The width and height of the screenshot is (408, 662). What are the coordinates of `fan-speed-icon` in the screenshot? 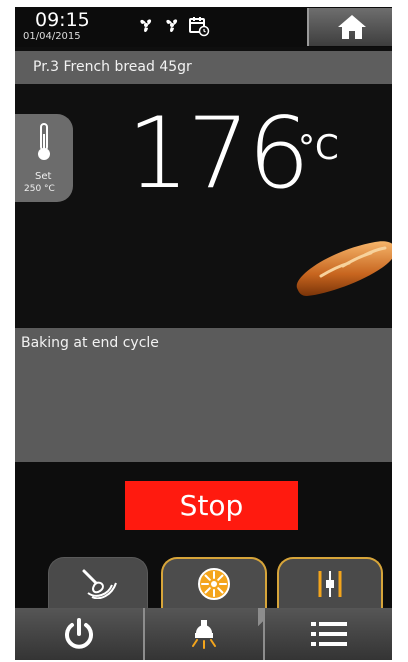 It's located at (214, 584).